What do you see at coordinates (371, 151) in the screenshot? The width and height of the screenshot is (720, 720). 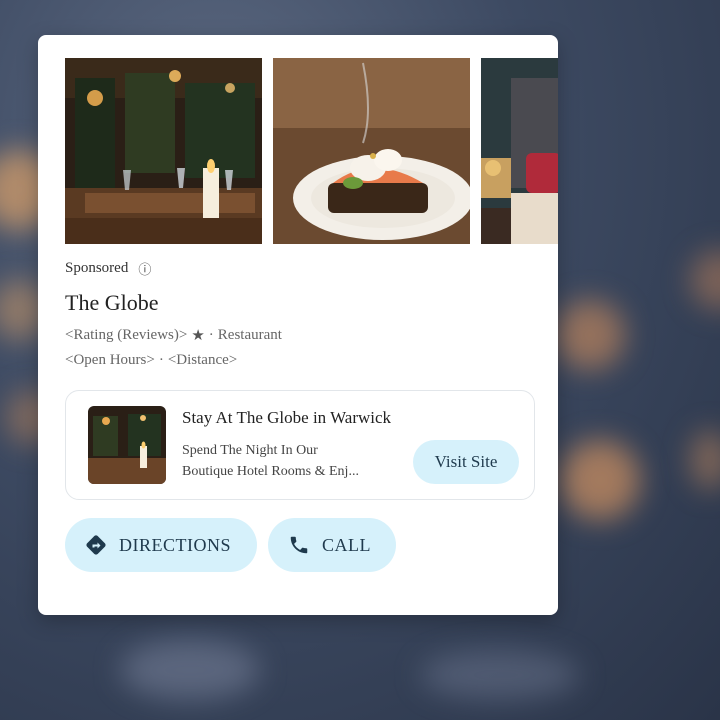 I see `salmon-toast-dish-photo` at bounding box center [371, 151].